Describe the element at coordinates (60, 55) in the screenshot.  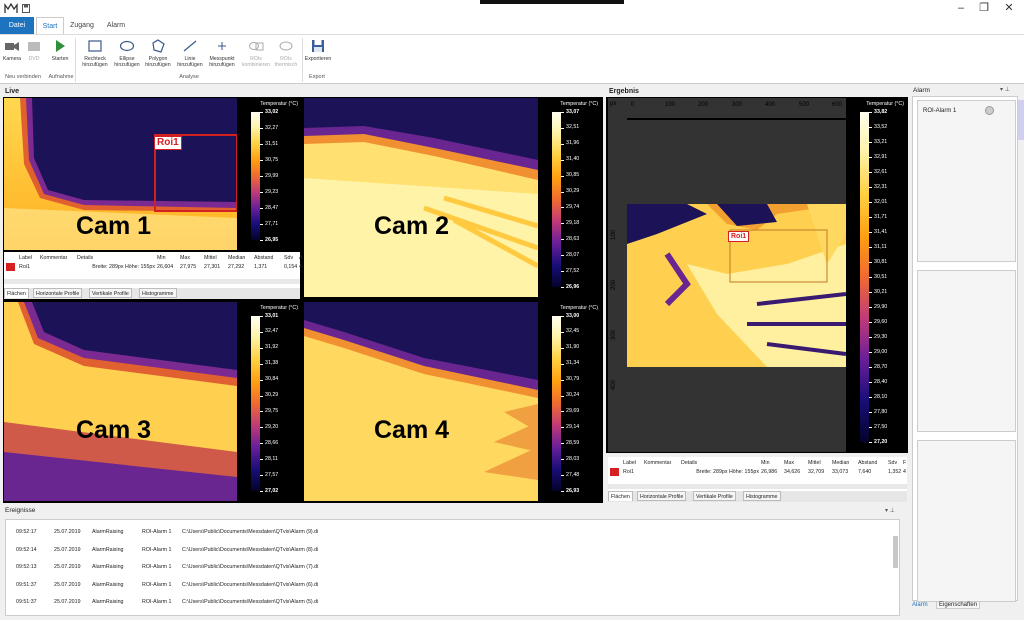
I see `start-button: Starten` at that location.